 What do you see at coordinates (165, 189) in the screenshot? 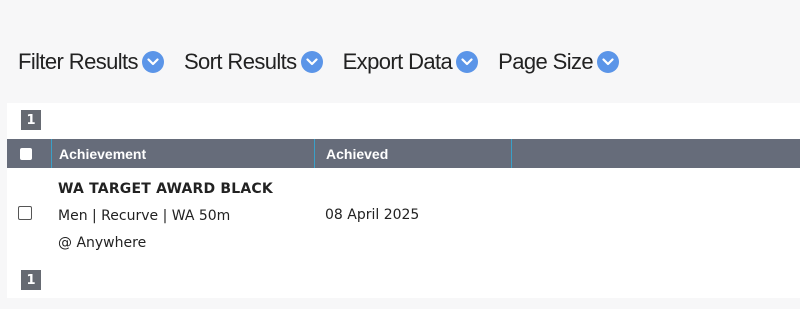
I see `achievement-title: WA TARGET AWARD BLACK` at bounding box center [165, 189].